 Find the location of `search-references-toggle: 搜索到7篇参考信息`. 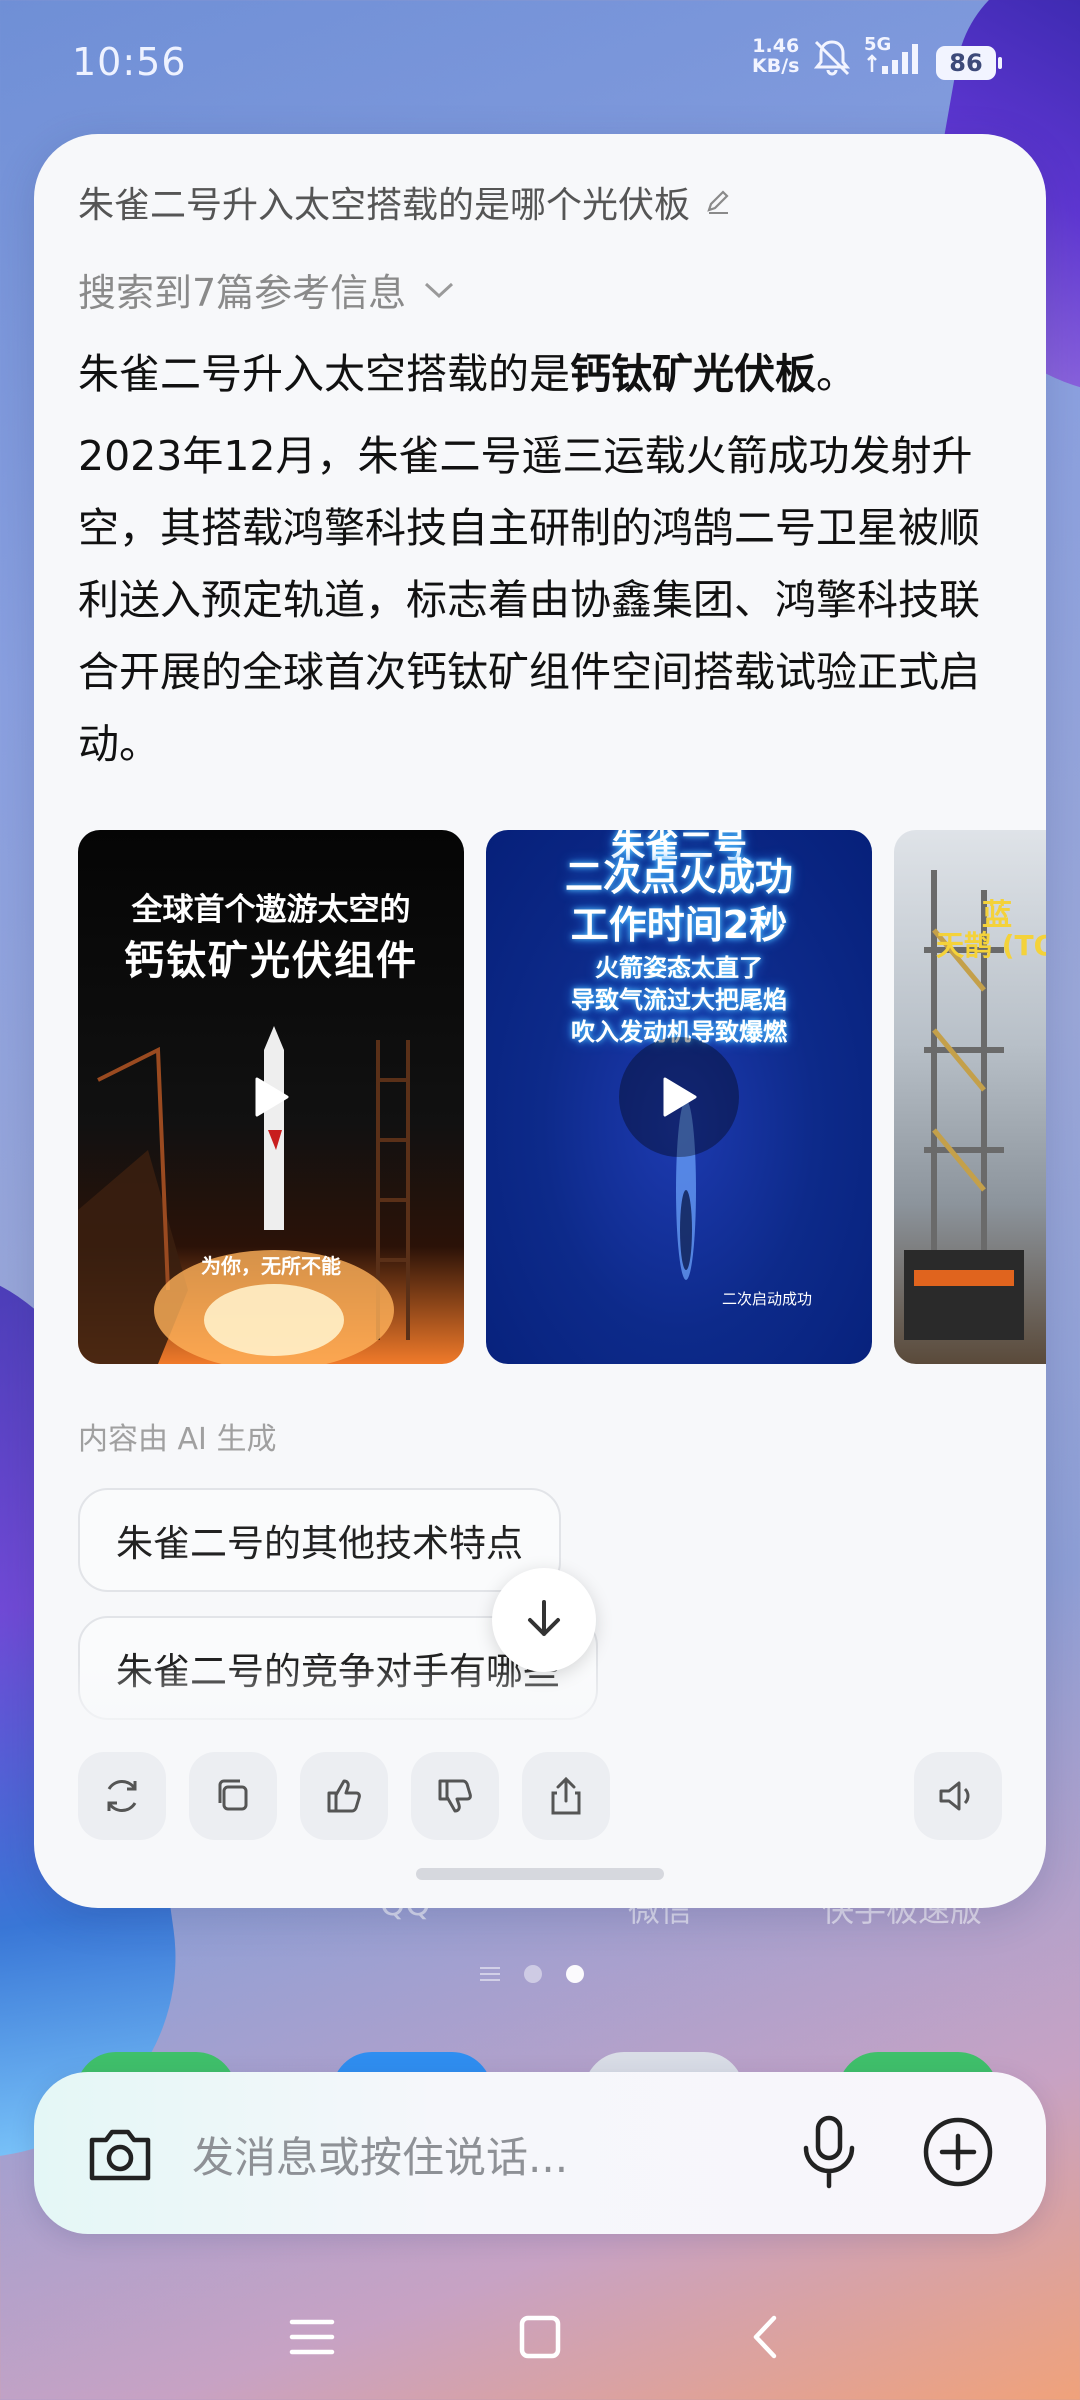

search-references-toggle: 搜索到7篇参考信息 is located at coordinates (267, 289).